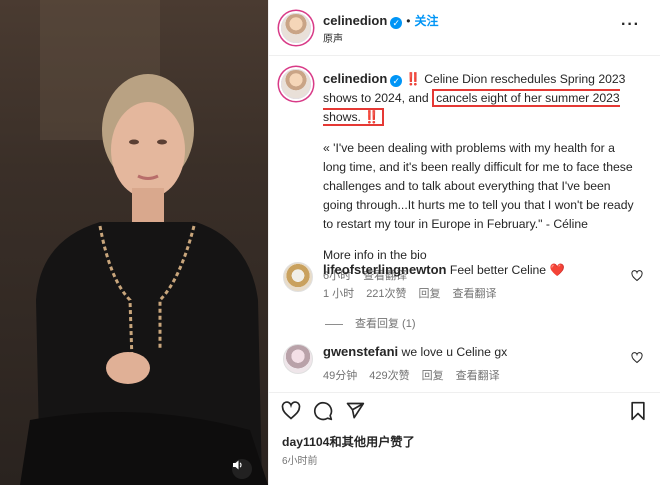 The image size is (660, 485). Describe the element at coordinates (291, 412) in the screenshot. I see `like-heart-icon` at that location.